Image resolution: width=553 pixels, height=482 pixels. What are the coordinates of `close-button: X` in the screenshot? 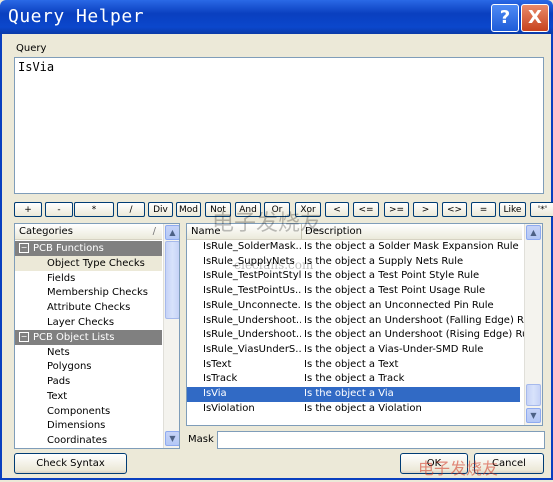 It's located at (535, 18).